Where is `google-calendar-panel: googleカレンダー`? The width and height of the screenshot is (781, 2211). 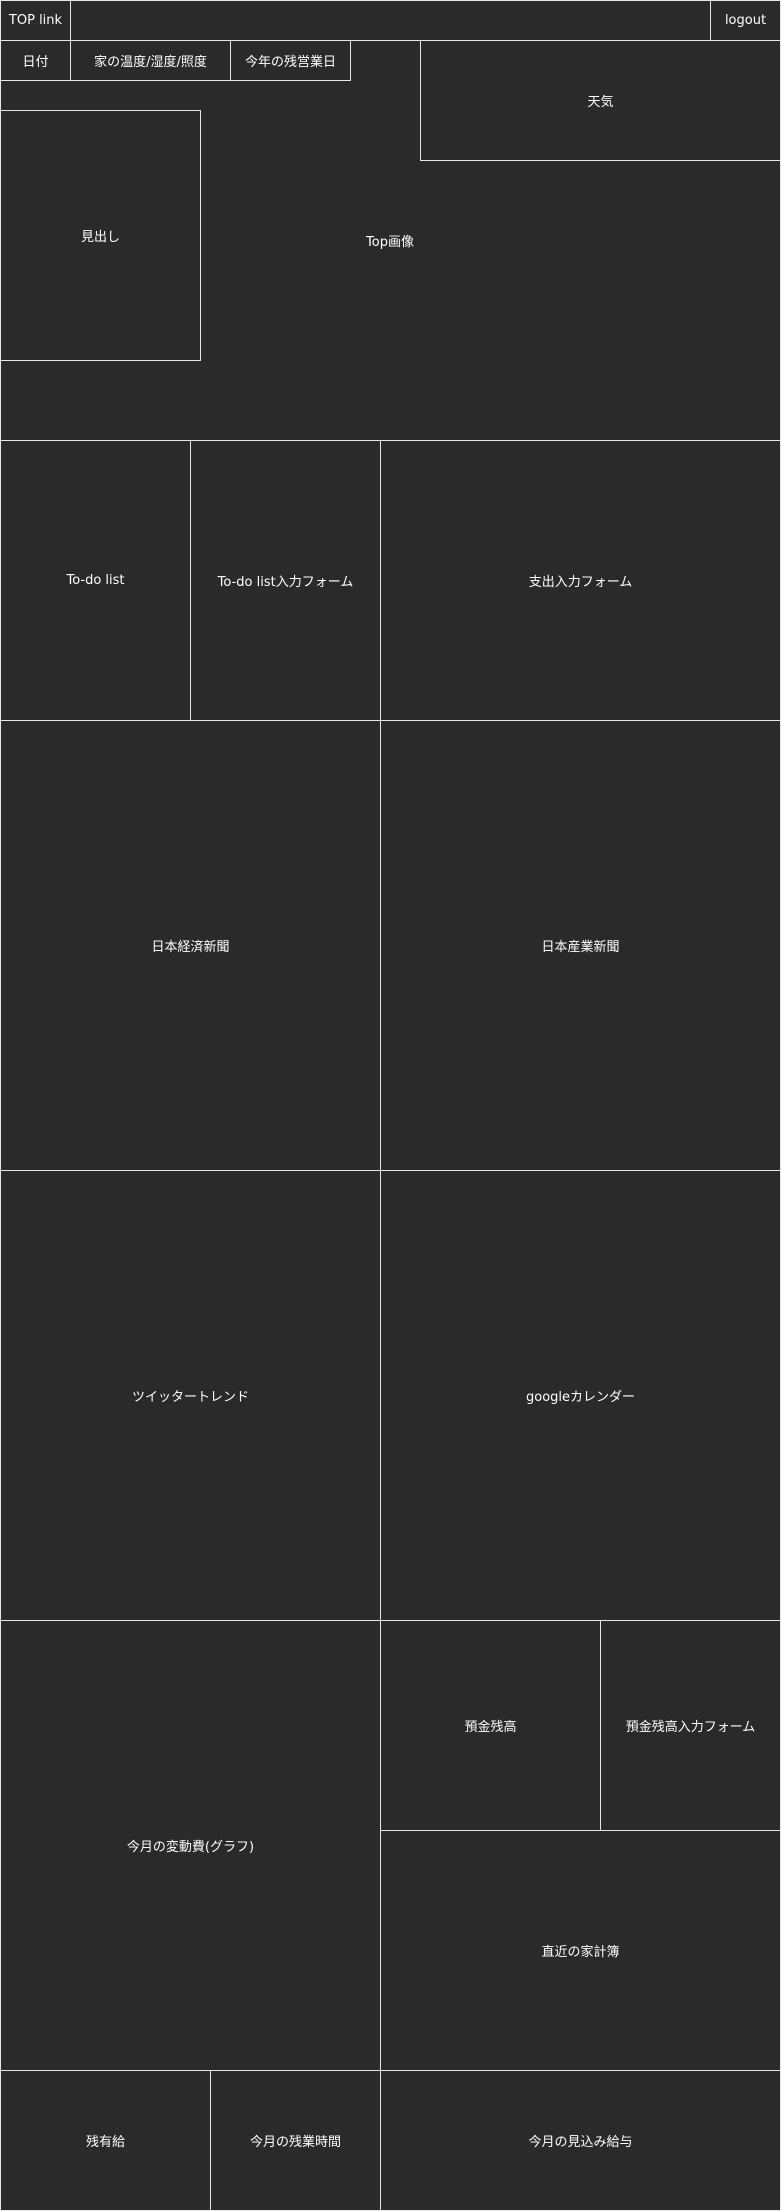 google-calendar-panel: googleカレンダー is located at coordinates (580, 1395).